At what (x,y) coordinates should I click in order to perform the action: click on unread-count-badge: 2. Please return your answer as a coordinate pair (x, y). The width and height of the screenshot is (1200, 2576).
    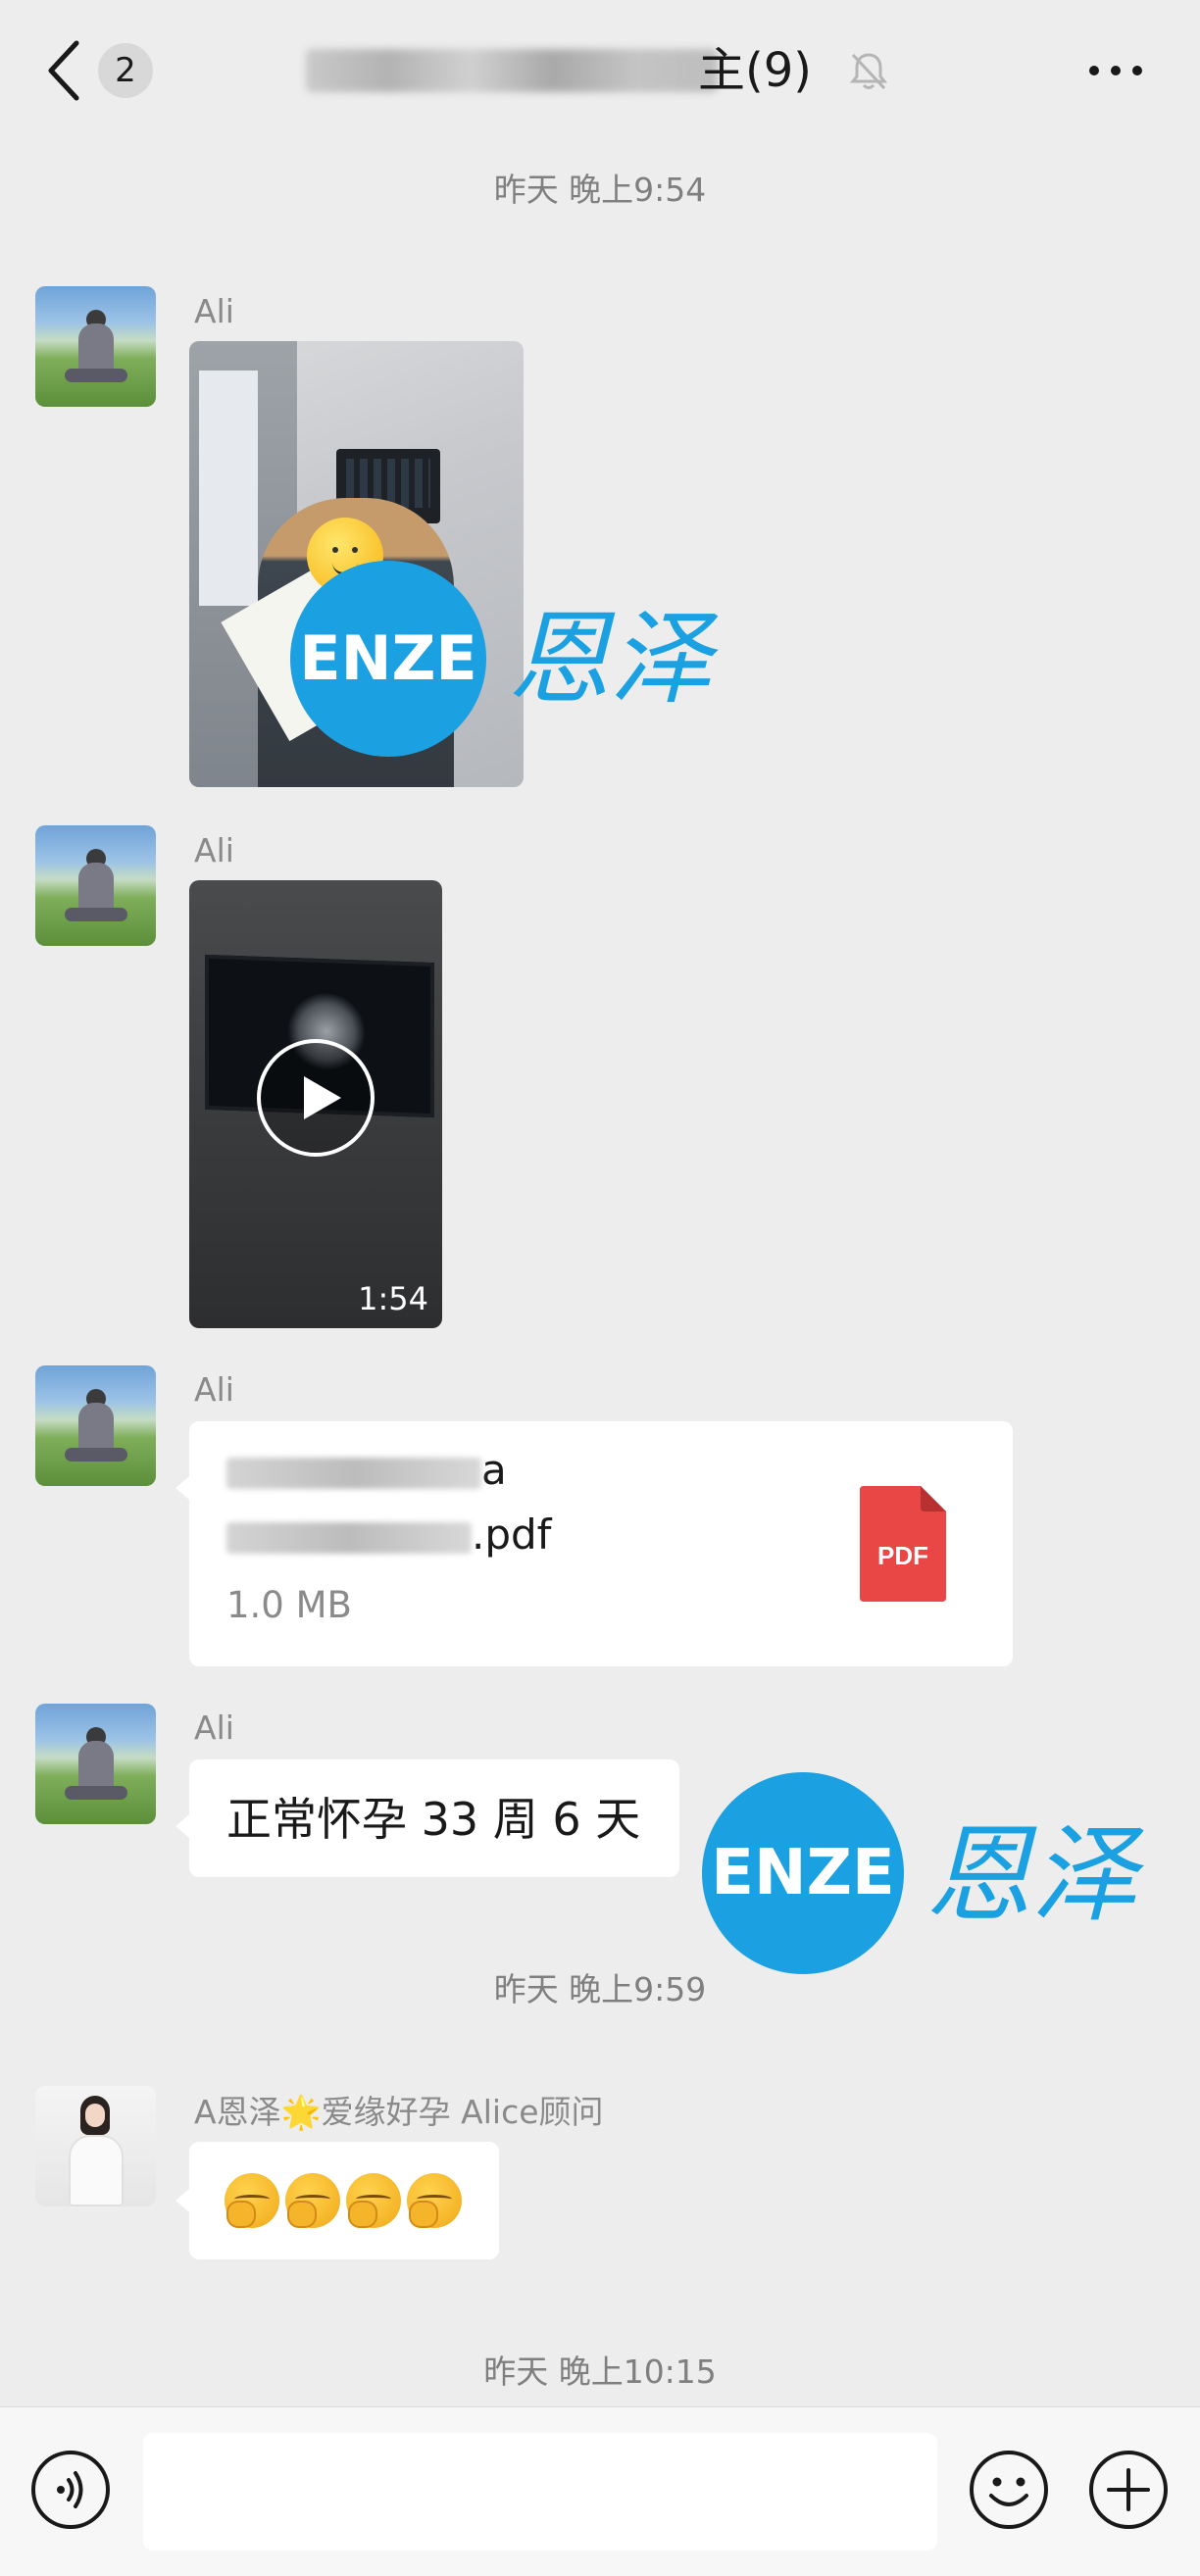
    Looking at the image, I should click on (125, 70).